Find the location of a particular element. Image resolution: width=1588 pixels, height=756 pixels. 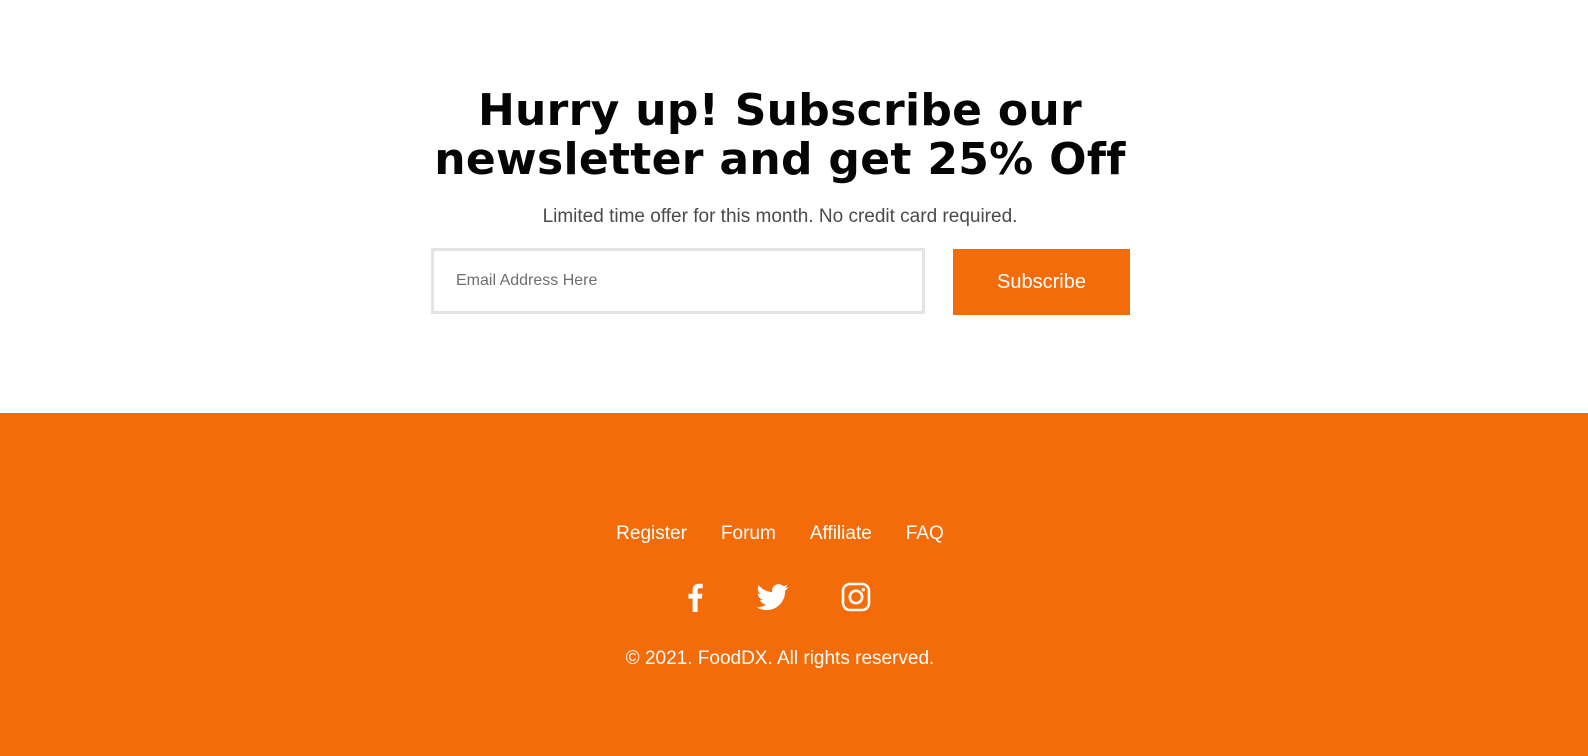

email-input is located at coordinates (678, 281).